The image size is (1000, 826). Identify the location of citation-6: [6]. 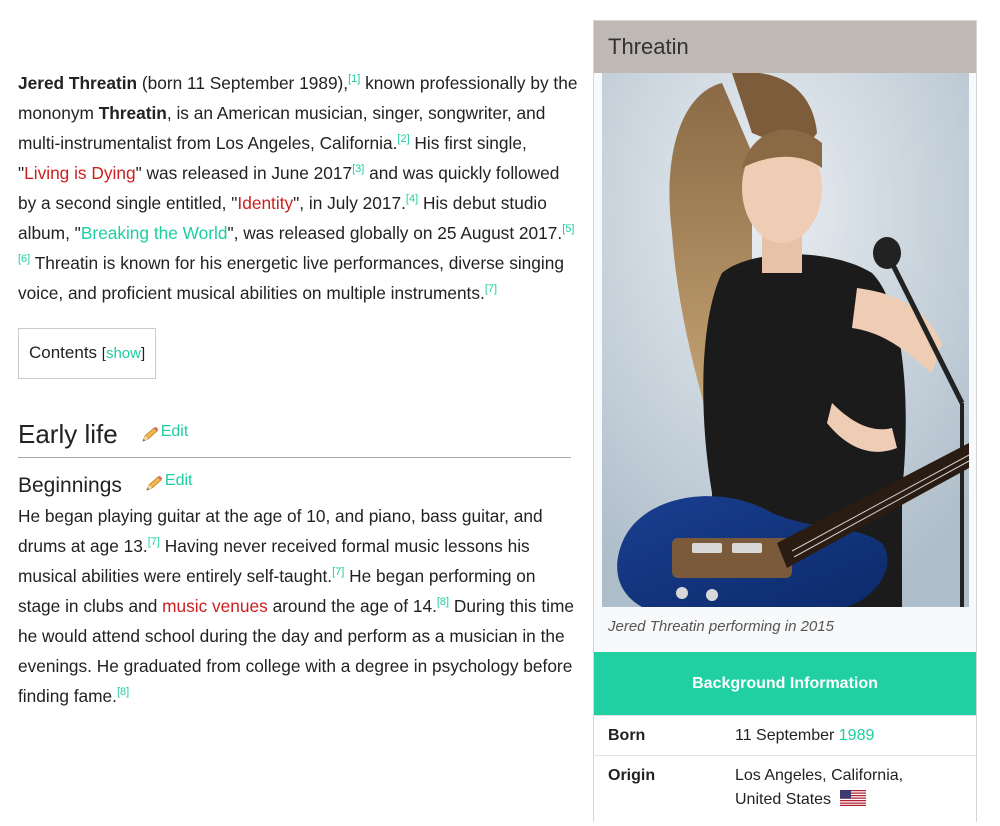
(24, 259).